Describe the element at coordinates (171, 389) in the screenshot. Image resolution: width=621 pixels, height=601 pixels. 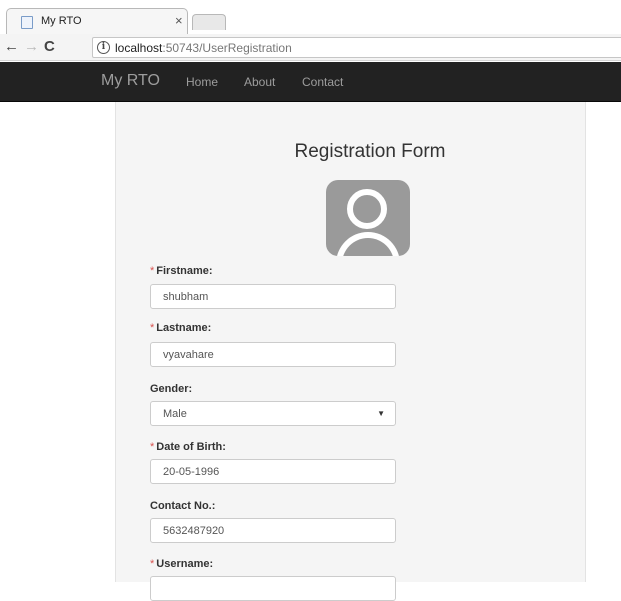
I see `gender-label: Gender:` at that location.